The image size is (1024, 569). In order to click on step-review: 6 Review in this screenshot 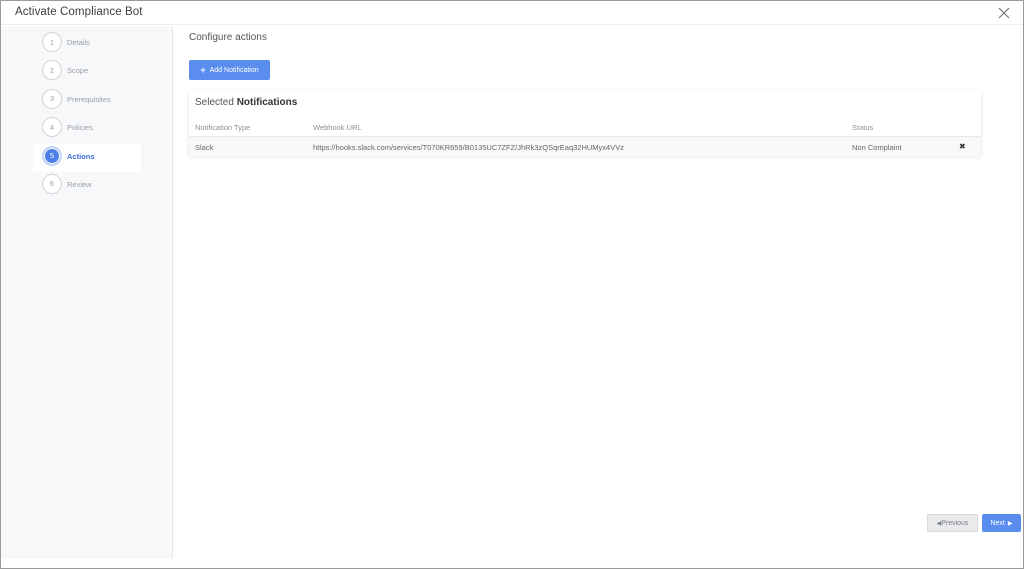, I will do `click(87, 186)`.